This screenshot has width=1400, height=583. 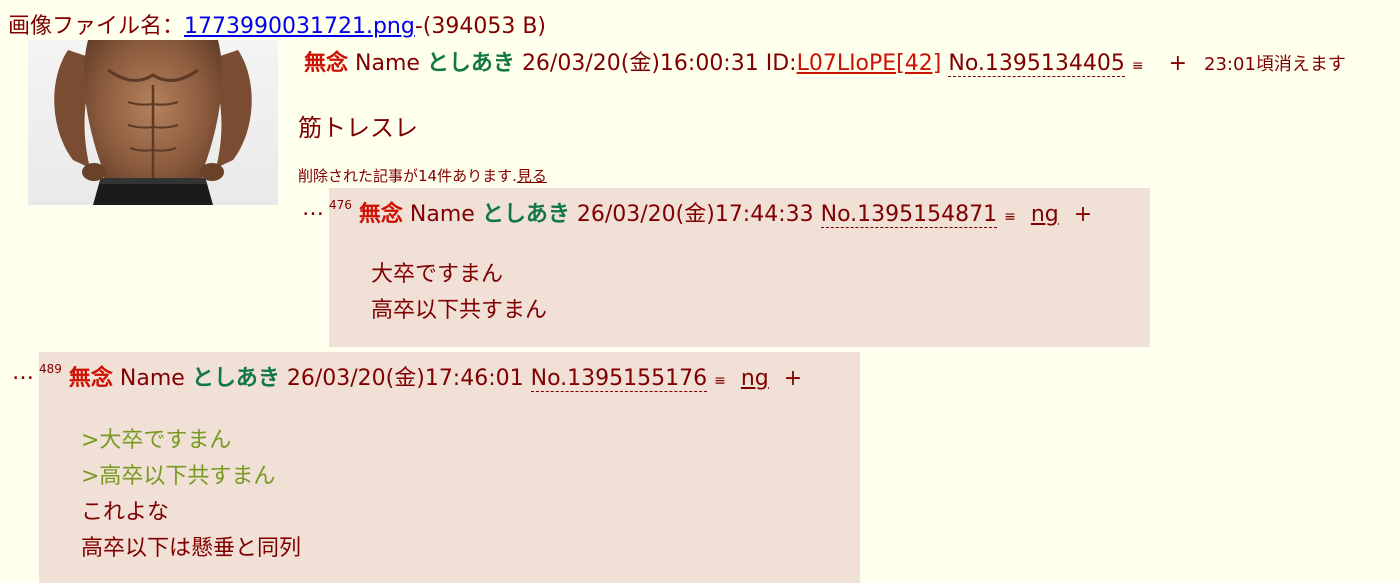 What do you see at coordinates (326, 63) in the screenshot?
I see `op-subject: 無念` at bounding box center [326, 63].